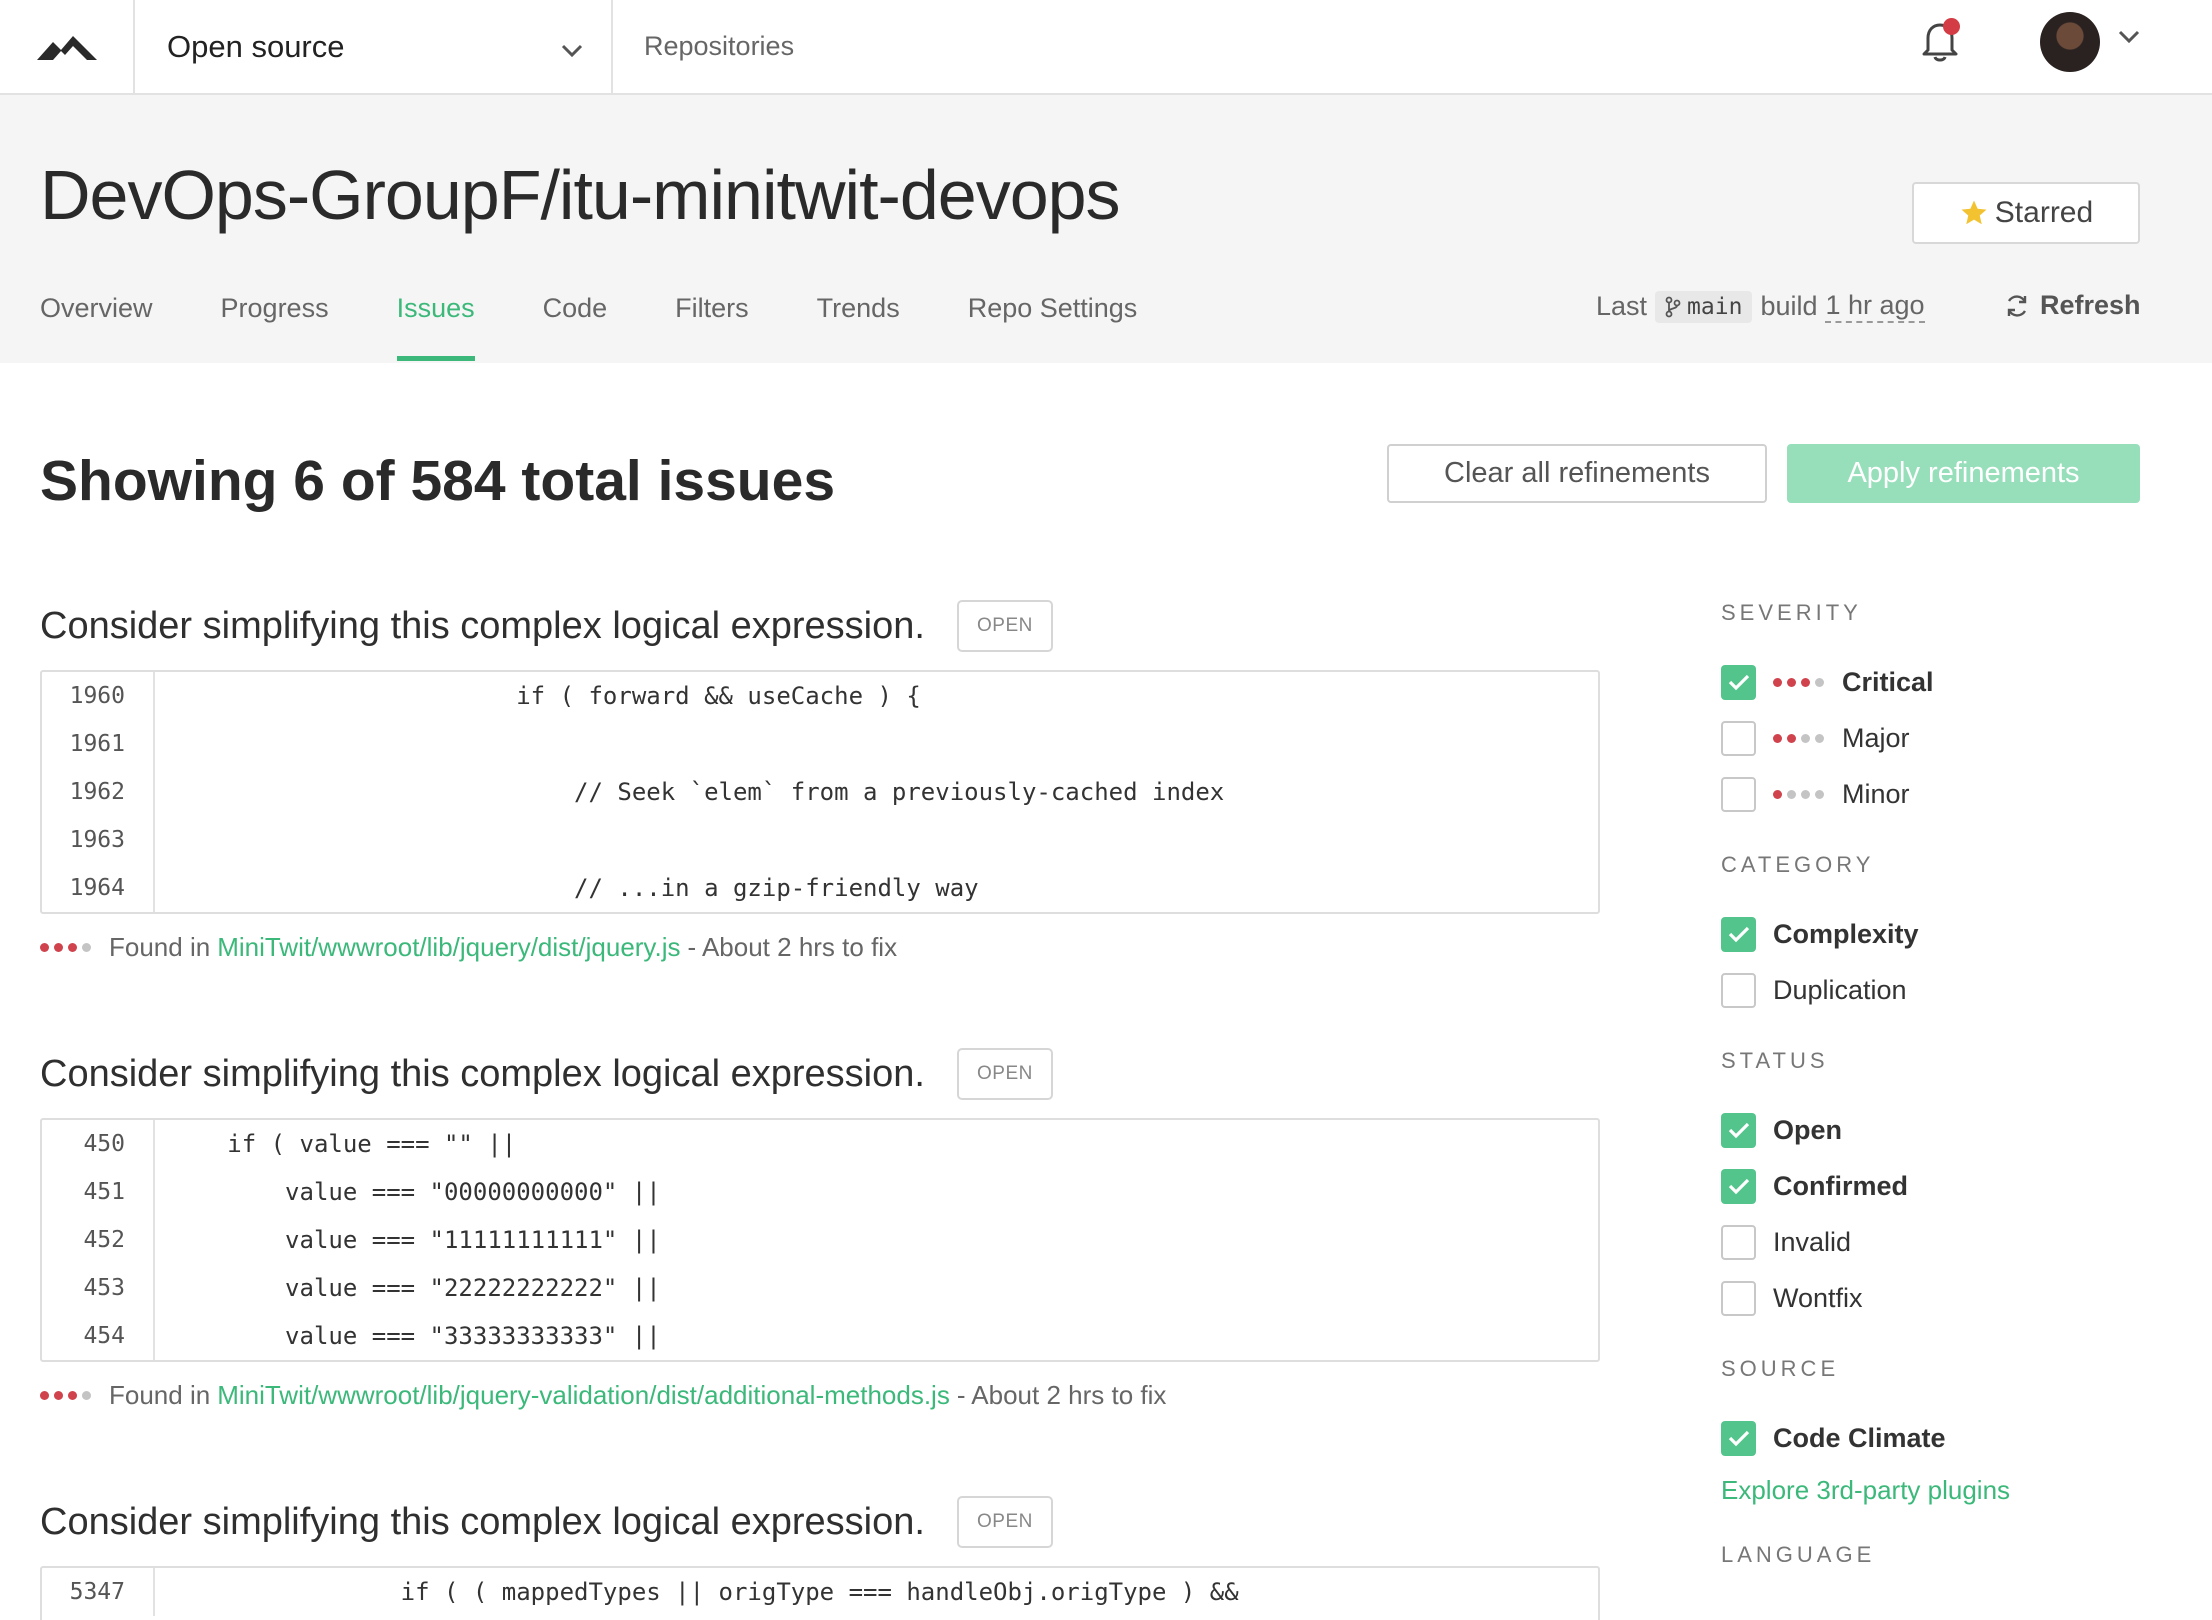 The width and height of the screenshot is (2212, 1620). What do you see at coordinates (1053, 327) in the screenshot?
I see `tab-repo-settings: Repo Settings` at bounding box center [1053, 327].